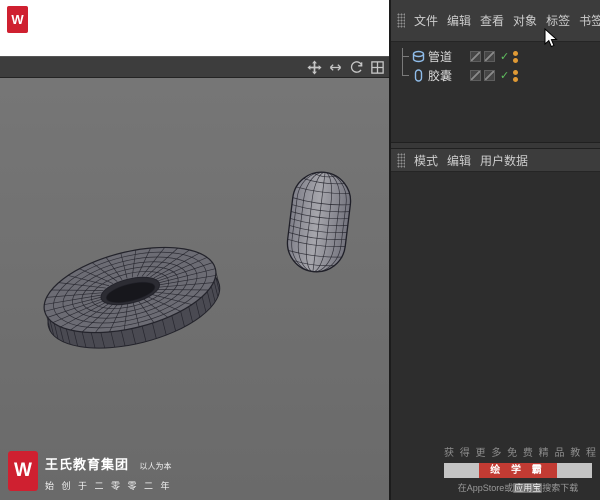 The width and height of the screenshot is (600, 500). What do you see at coordinates (589, 20) in the screenshot?
I see `menu-bookmarks: 书签` at bounding box center [589, 20].